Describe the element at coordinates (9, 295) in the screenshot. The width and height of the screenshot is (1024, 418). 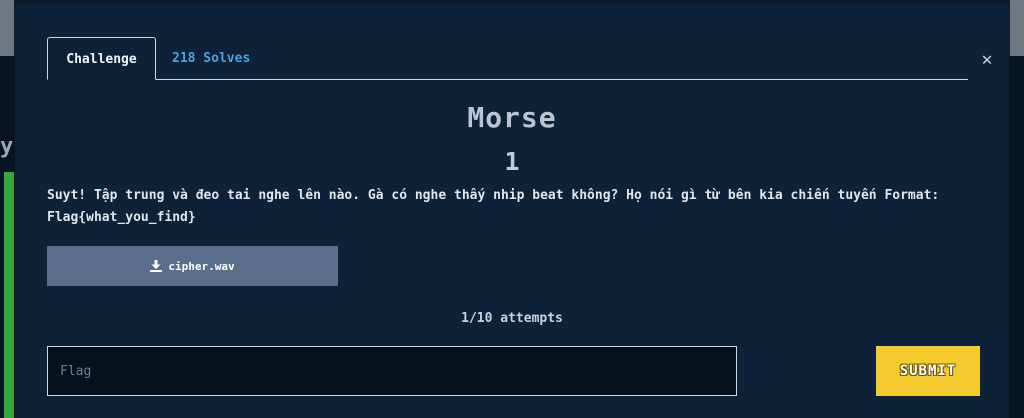
I see `background-green-bar` at that location.